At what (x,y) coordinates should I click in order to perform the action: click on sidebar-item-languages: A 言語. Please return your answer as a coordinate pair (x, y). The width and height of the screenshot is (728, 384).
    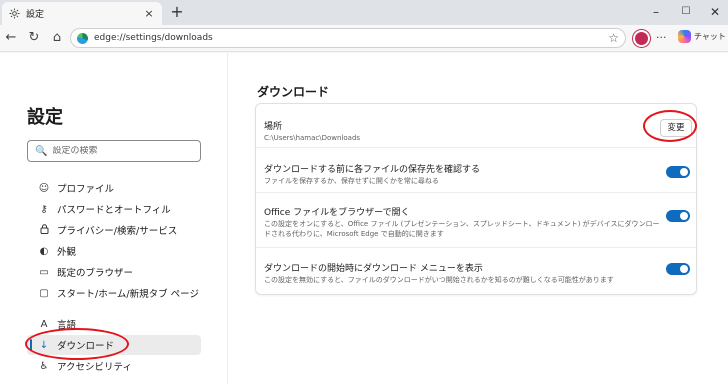
    Looking at the image, I should click on (114, 324).